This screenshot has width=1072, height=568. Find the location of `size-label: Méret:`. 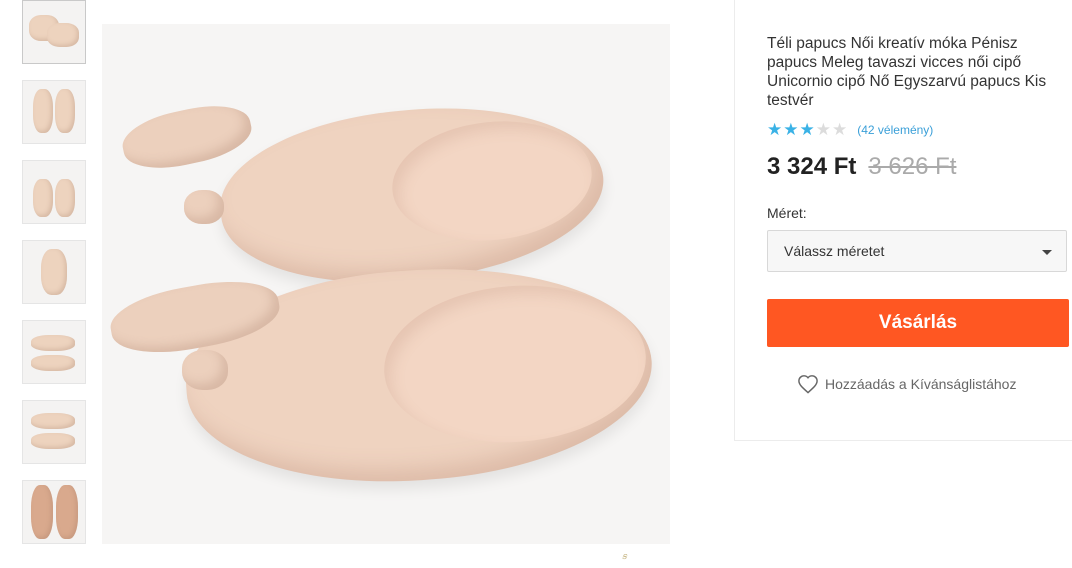

size-label: Méret: is located at coordinates (787, 213).